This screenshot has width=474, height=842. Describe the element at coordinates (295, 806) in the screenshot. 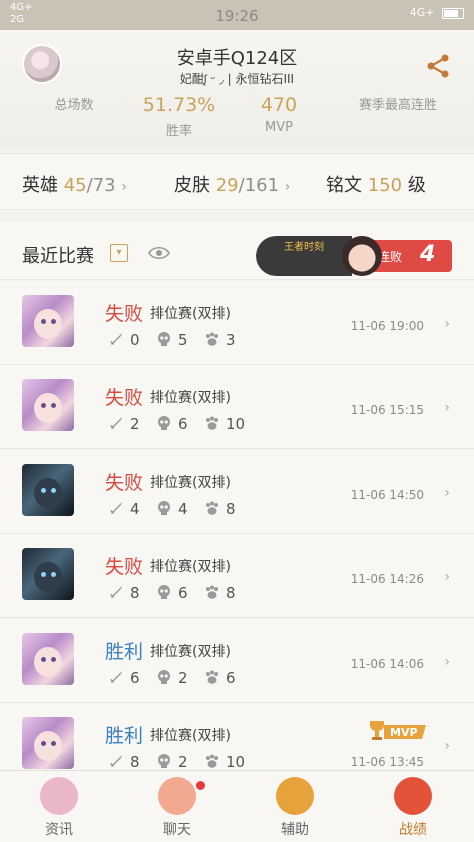

I see `tab-assist: 辅助` at that location.